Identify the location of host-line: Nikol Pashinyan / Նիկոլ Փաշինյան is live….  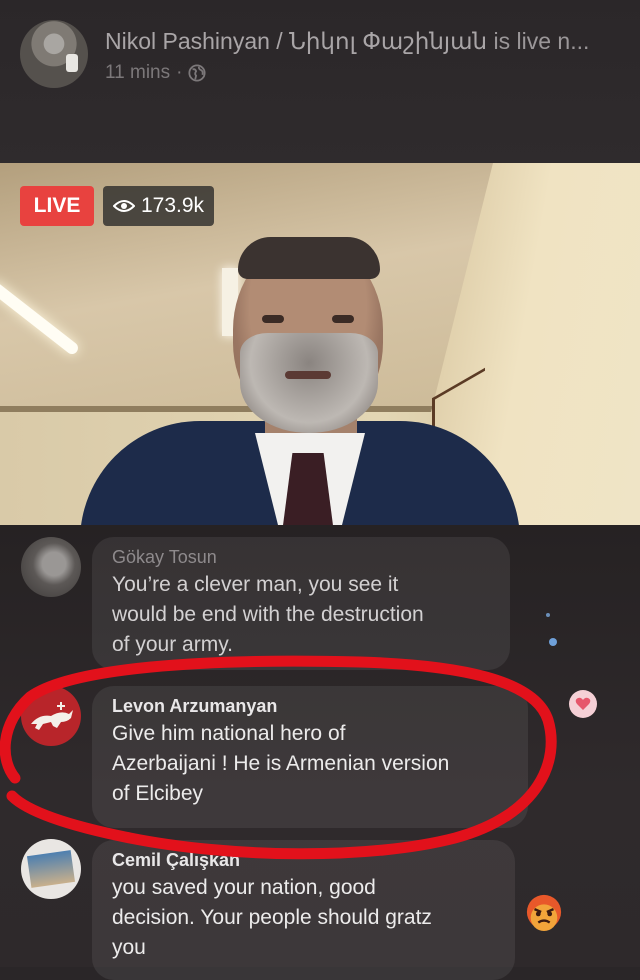
(365, 41).